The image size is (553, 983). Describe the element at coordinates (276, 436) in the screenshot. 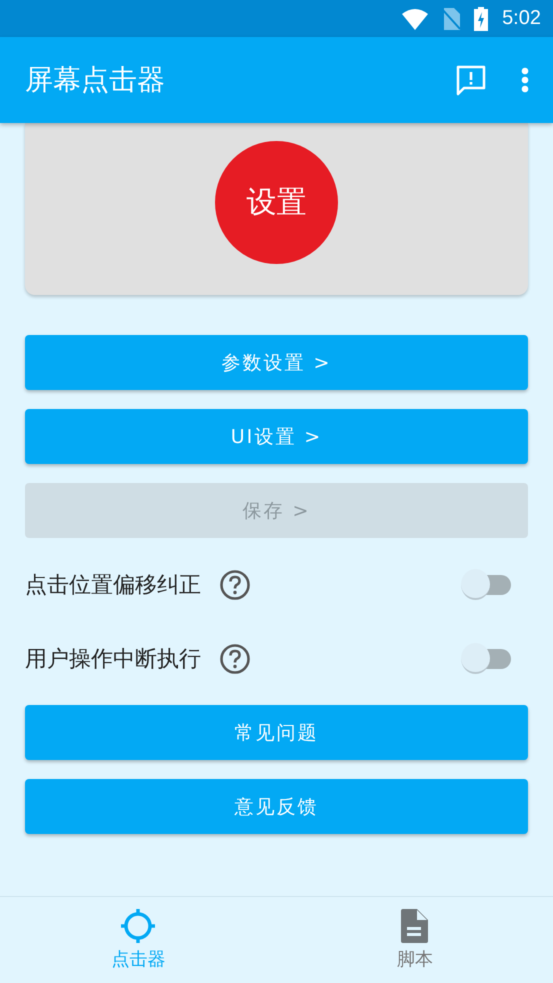

I see `menu-button: UI设置 >` at that location.